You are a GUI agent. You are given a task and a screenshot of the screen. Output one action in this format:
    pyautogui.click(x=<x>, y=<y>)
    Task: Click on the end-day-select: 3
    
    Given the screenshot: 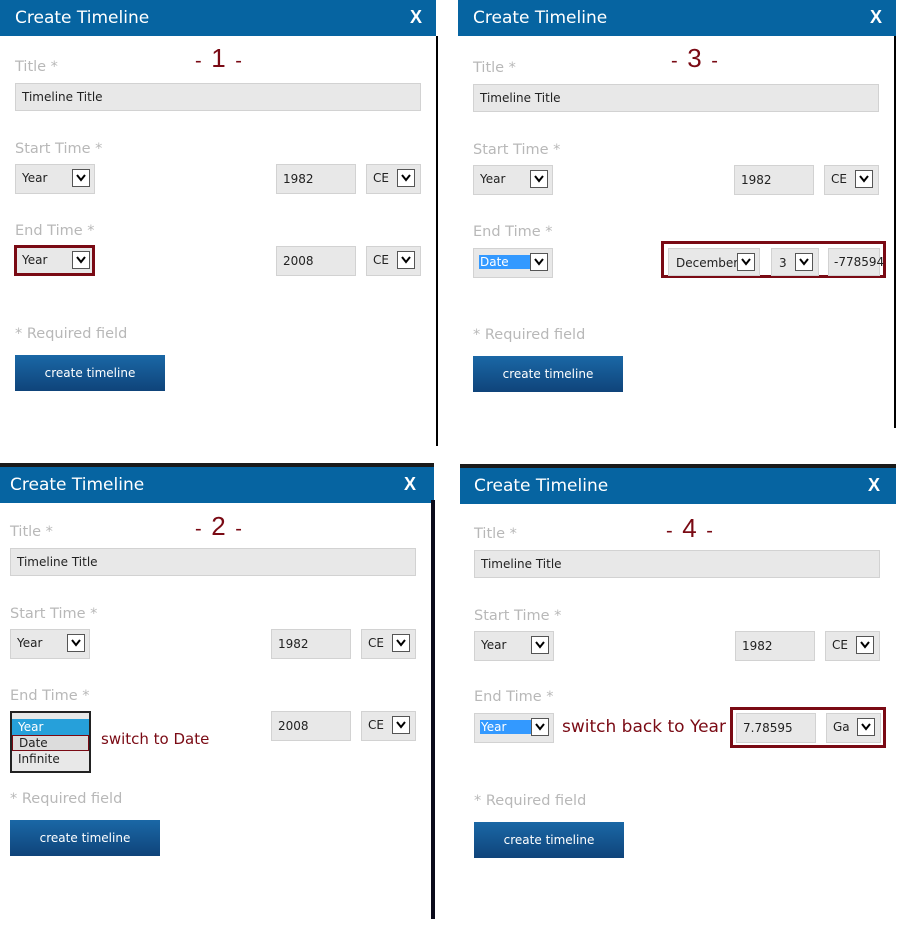 What is the action you would take?
    pyautogui.click(x=795, y=262)
    